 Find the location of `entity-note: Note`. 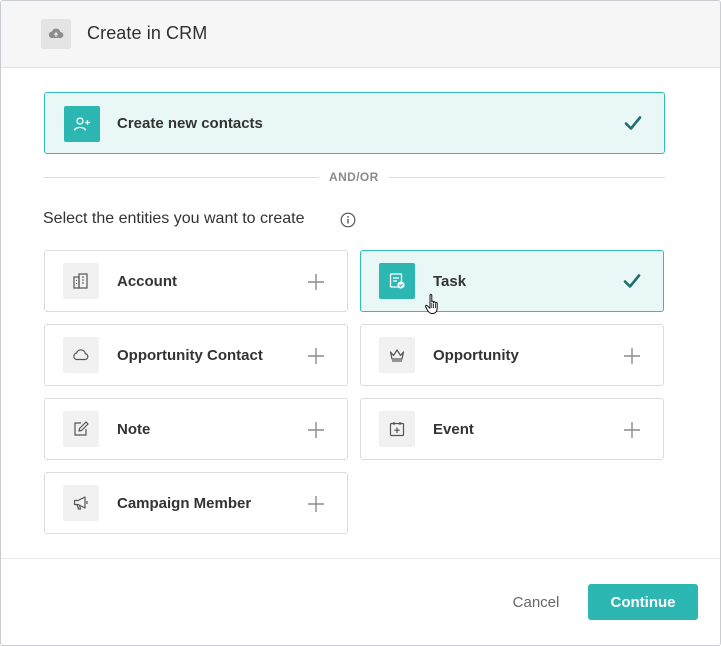

entity-note: Note is located at coordinates (196, 429).